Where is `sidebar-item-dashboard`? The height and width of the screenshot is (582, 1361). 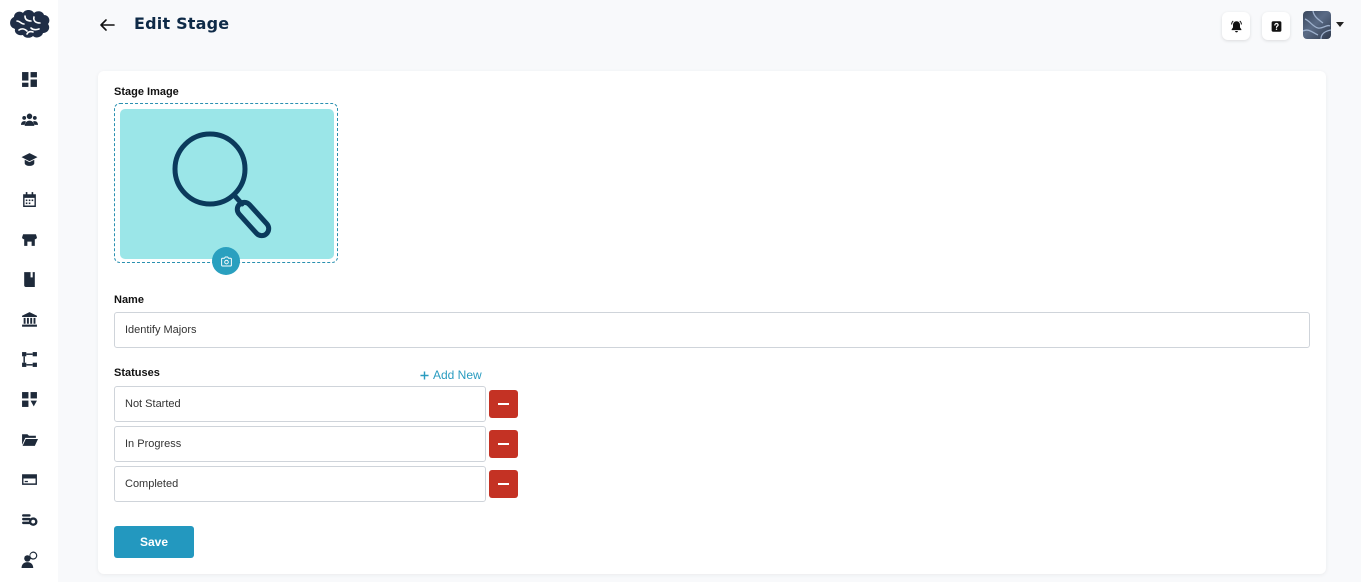
sidebar-item-dashboard is located at coordinates (29, 79).